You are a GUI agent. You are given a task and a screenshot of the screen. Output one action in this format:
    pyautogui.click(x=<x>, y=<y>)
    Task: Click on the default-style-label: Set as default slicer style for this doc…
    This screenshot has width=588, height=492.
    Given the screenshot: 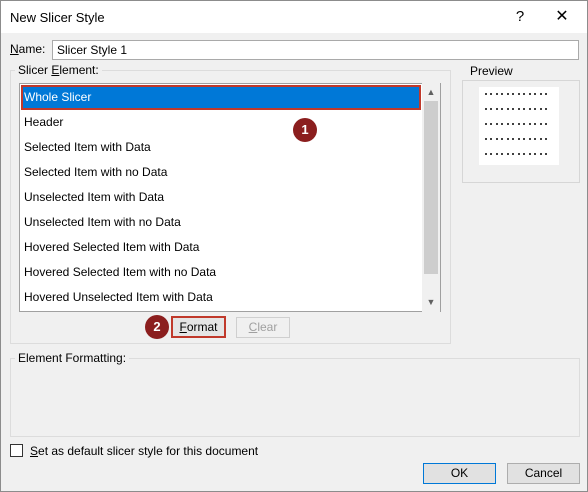 What is the action you would take?
    pyautogui.click(x=144, y=451)
    